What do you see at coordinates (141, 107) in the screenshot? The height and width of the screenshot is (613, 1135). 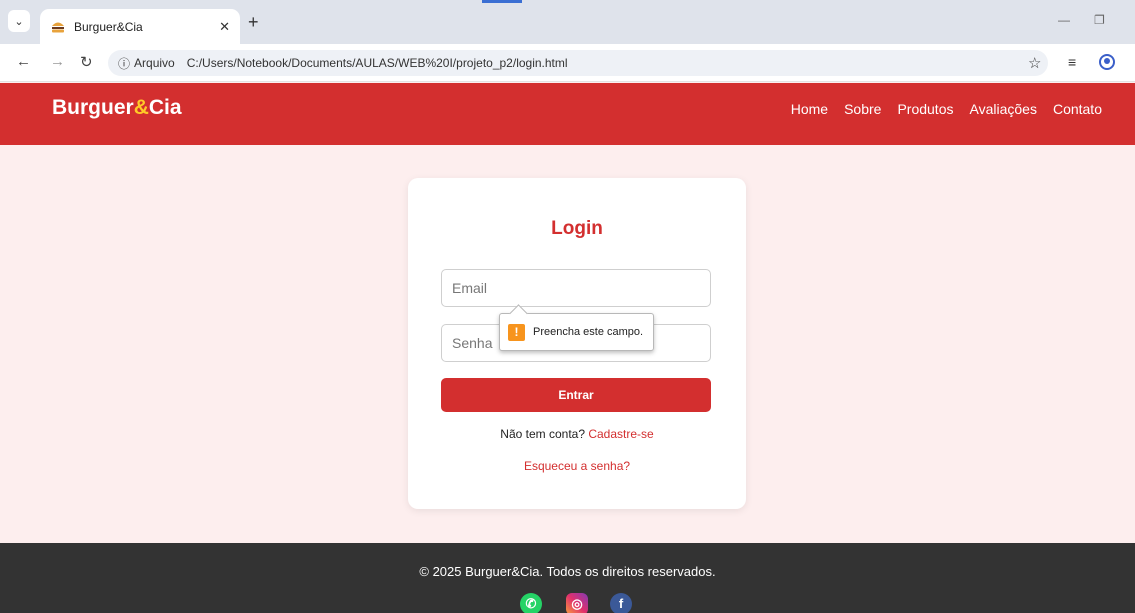 I see `logo-ampersand: &` at bounding box center [141, 107].